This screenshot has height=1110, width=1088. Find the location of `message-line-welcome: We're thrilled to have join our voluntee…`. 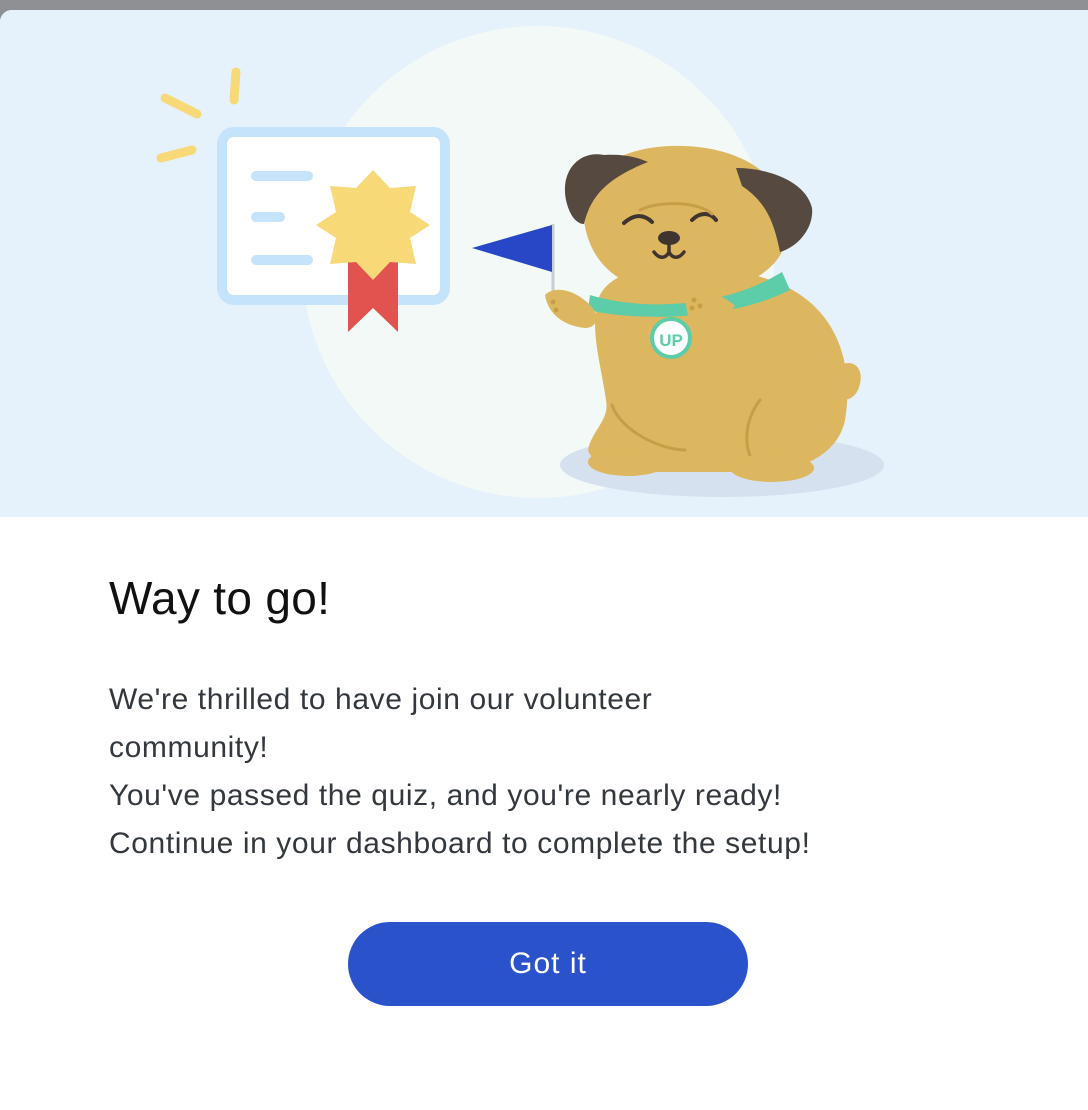

message-line-welcome: We're thrilled to have join our voluntee… is located at coordinates (381, 723).